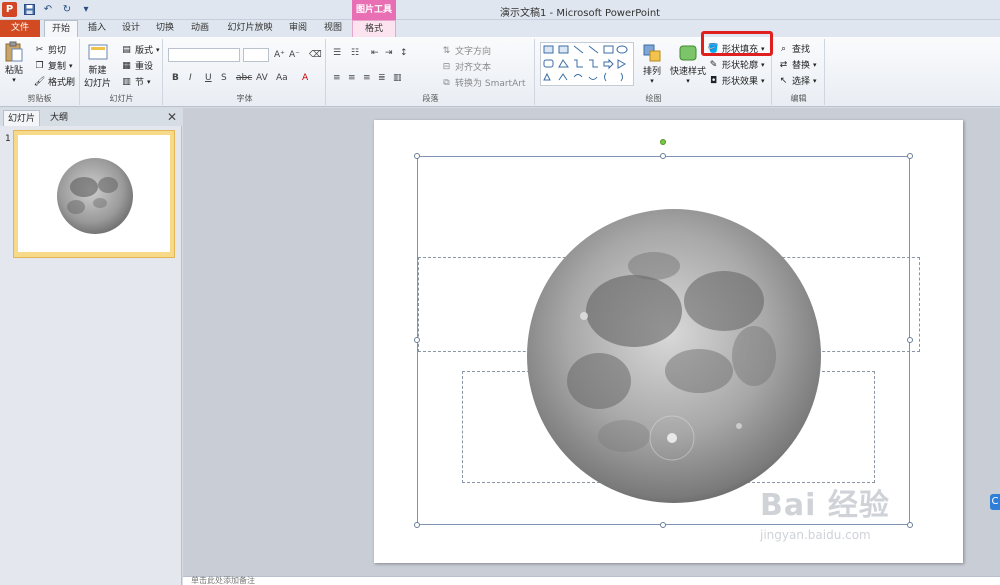 The image size is (1000, 585). Describe the element at coordinates (91, 117) in the screenshot. I see `pane-tabs: 幻灯片 大纲 ✕` at that location.